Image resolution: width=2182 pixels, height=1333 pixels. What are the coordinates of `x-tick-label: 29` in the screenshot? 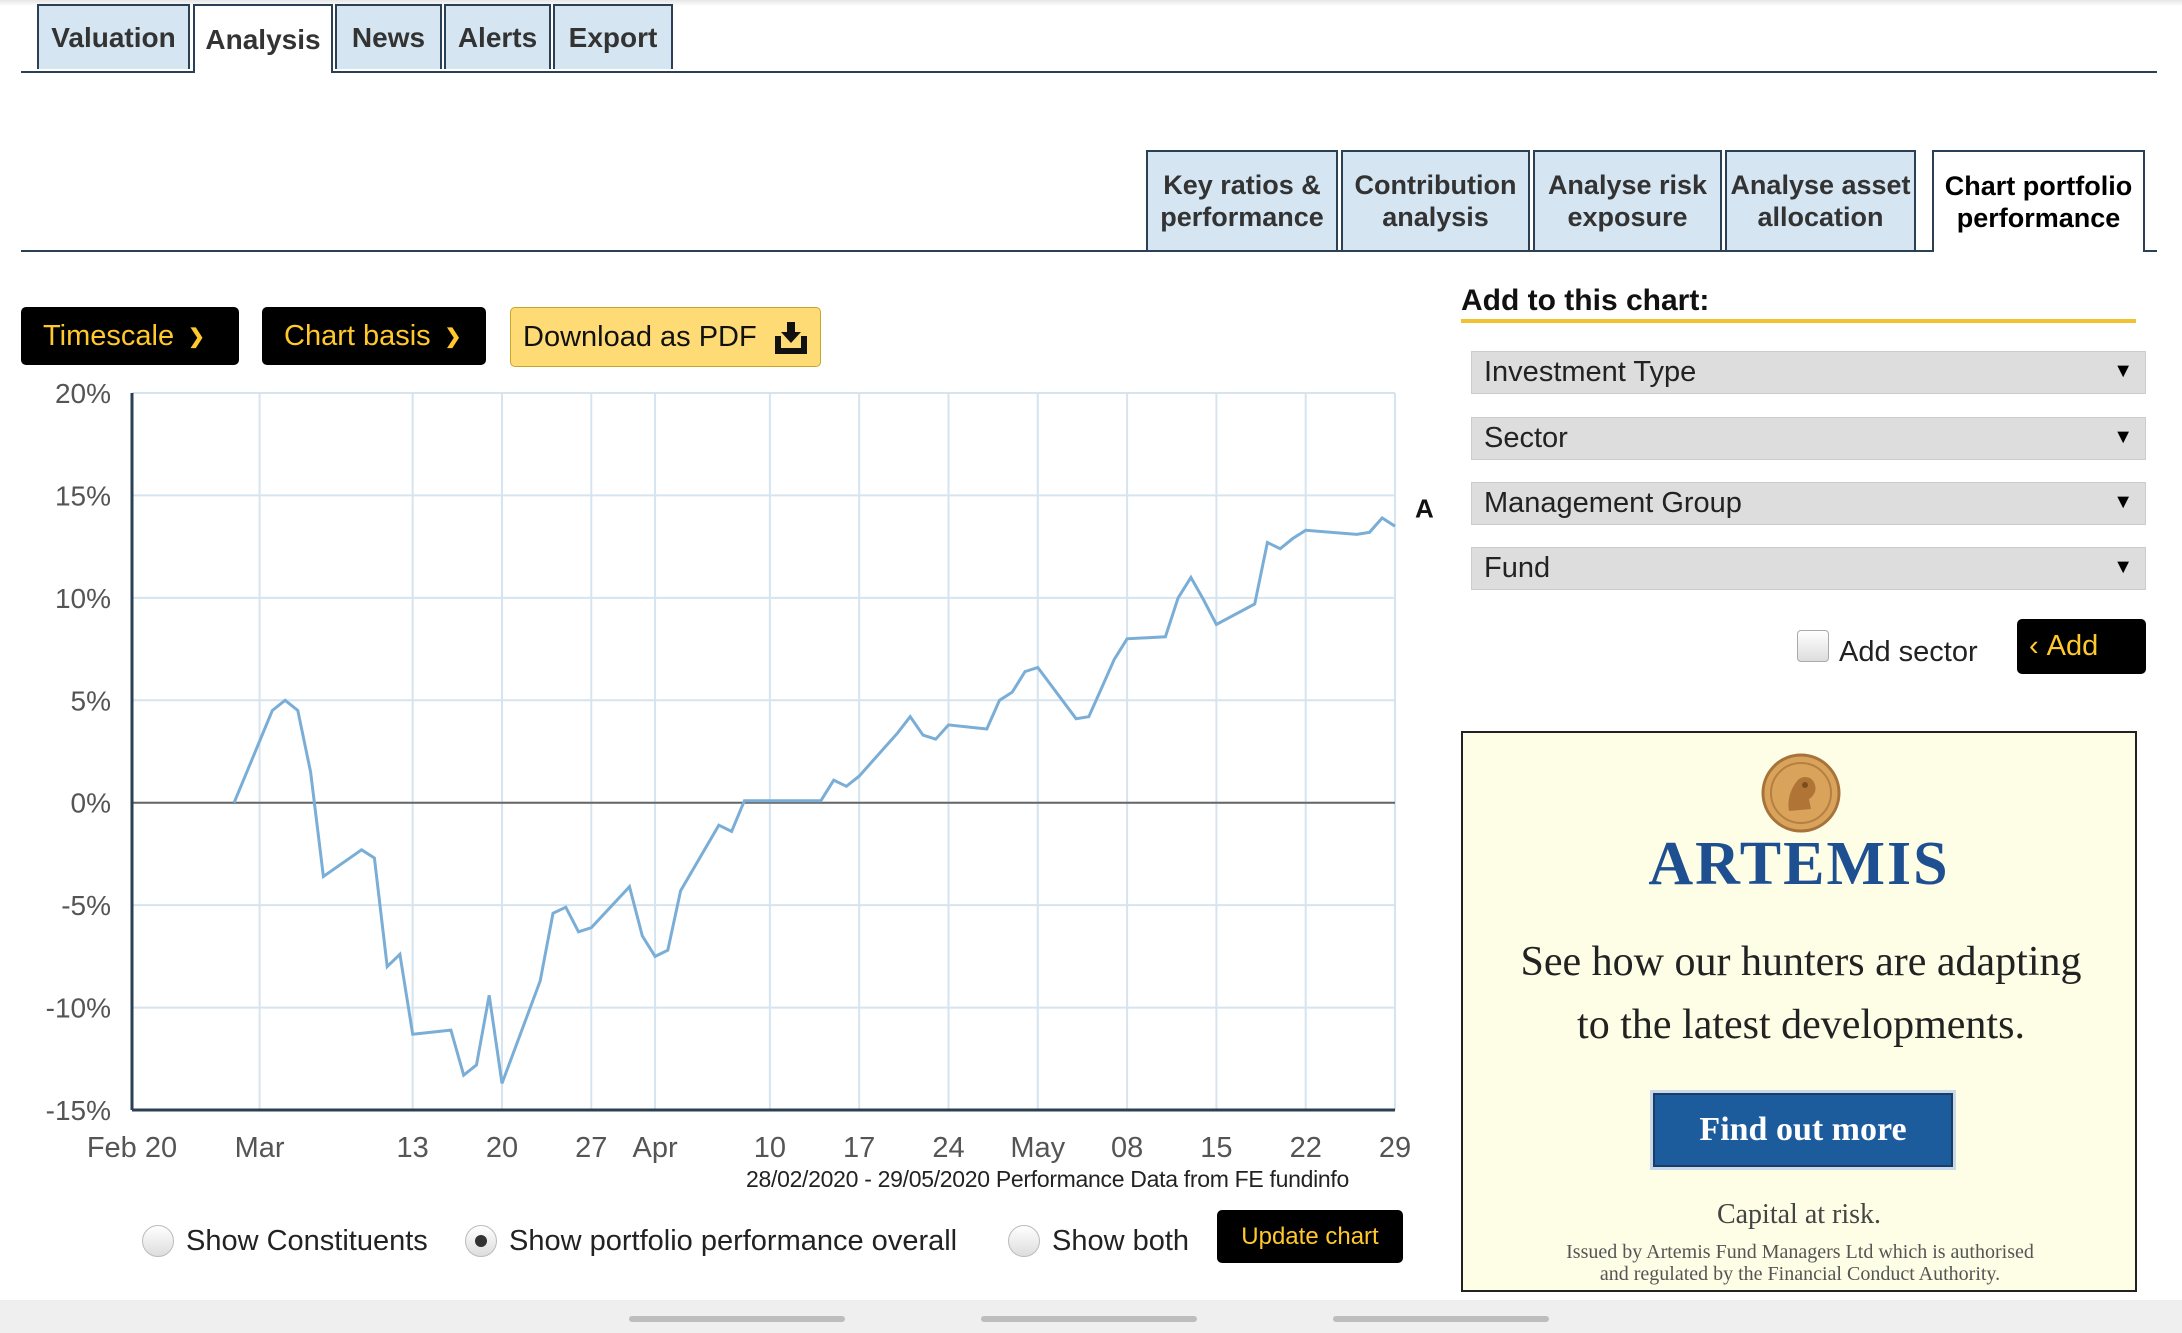 It's located at (1395, 1148).